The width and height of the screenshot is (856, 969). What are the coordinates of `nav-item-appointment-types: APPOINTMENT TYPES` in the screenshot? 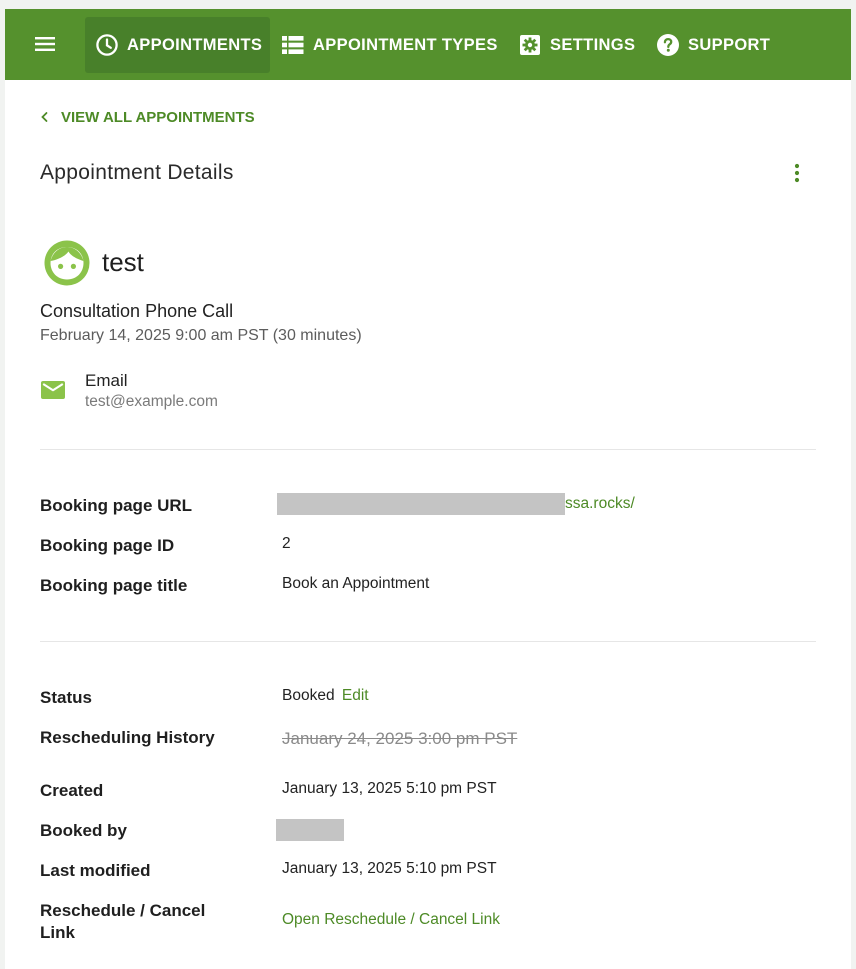 It's located at (389, 45).